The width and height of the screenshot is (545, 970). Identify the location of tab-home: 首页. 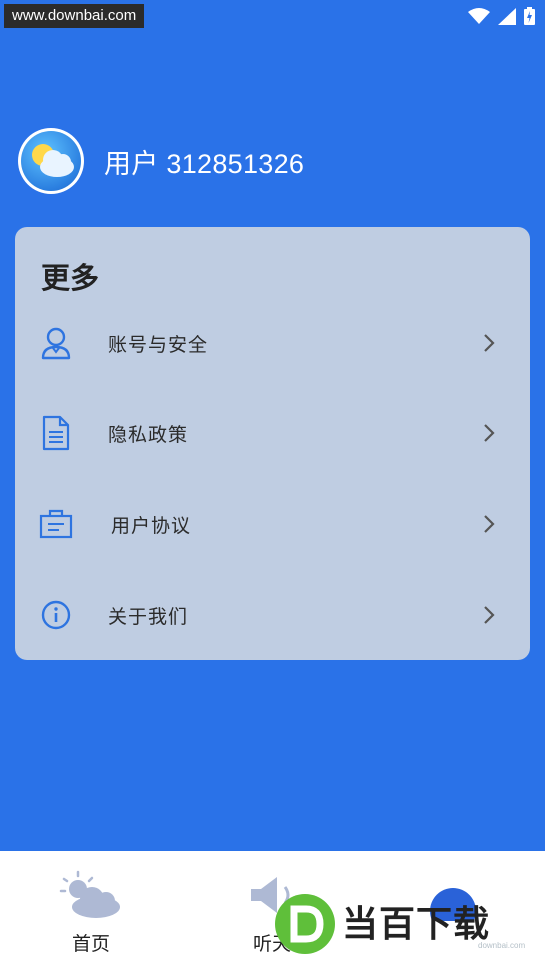
(91, 910).